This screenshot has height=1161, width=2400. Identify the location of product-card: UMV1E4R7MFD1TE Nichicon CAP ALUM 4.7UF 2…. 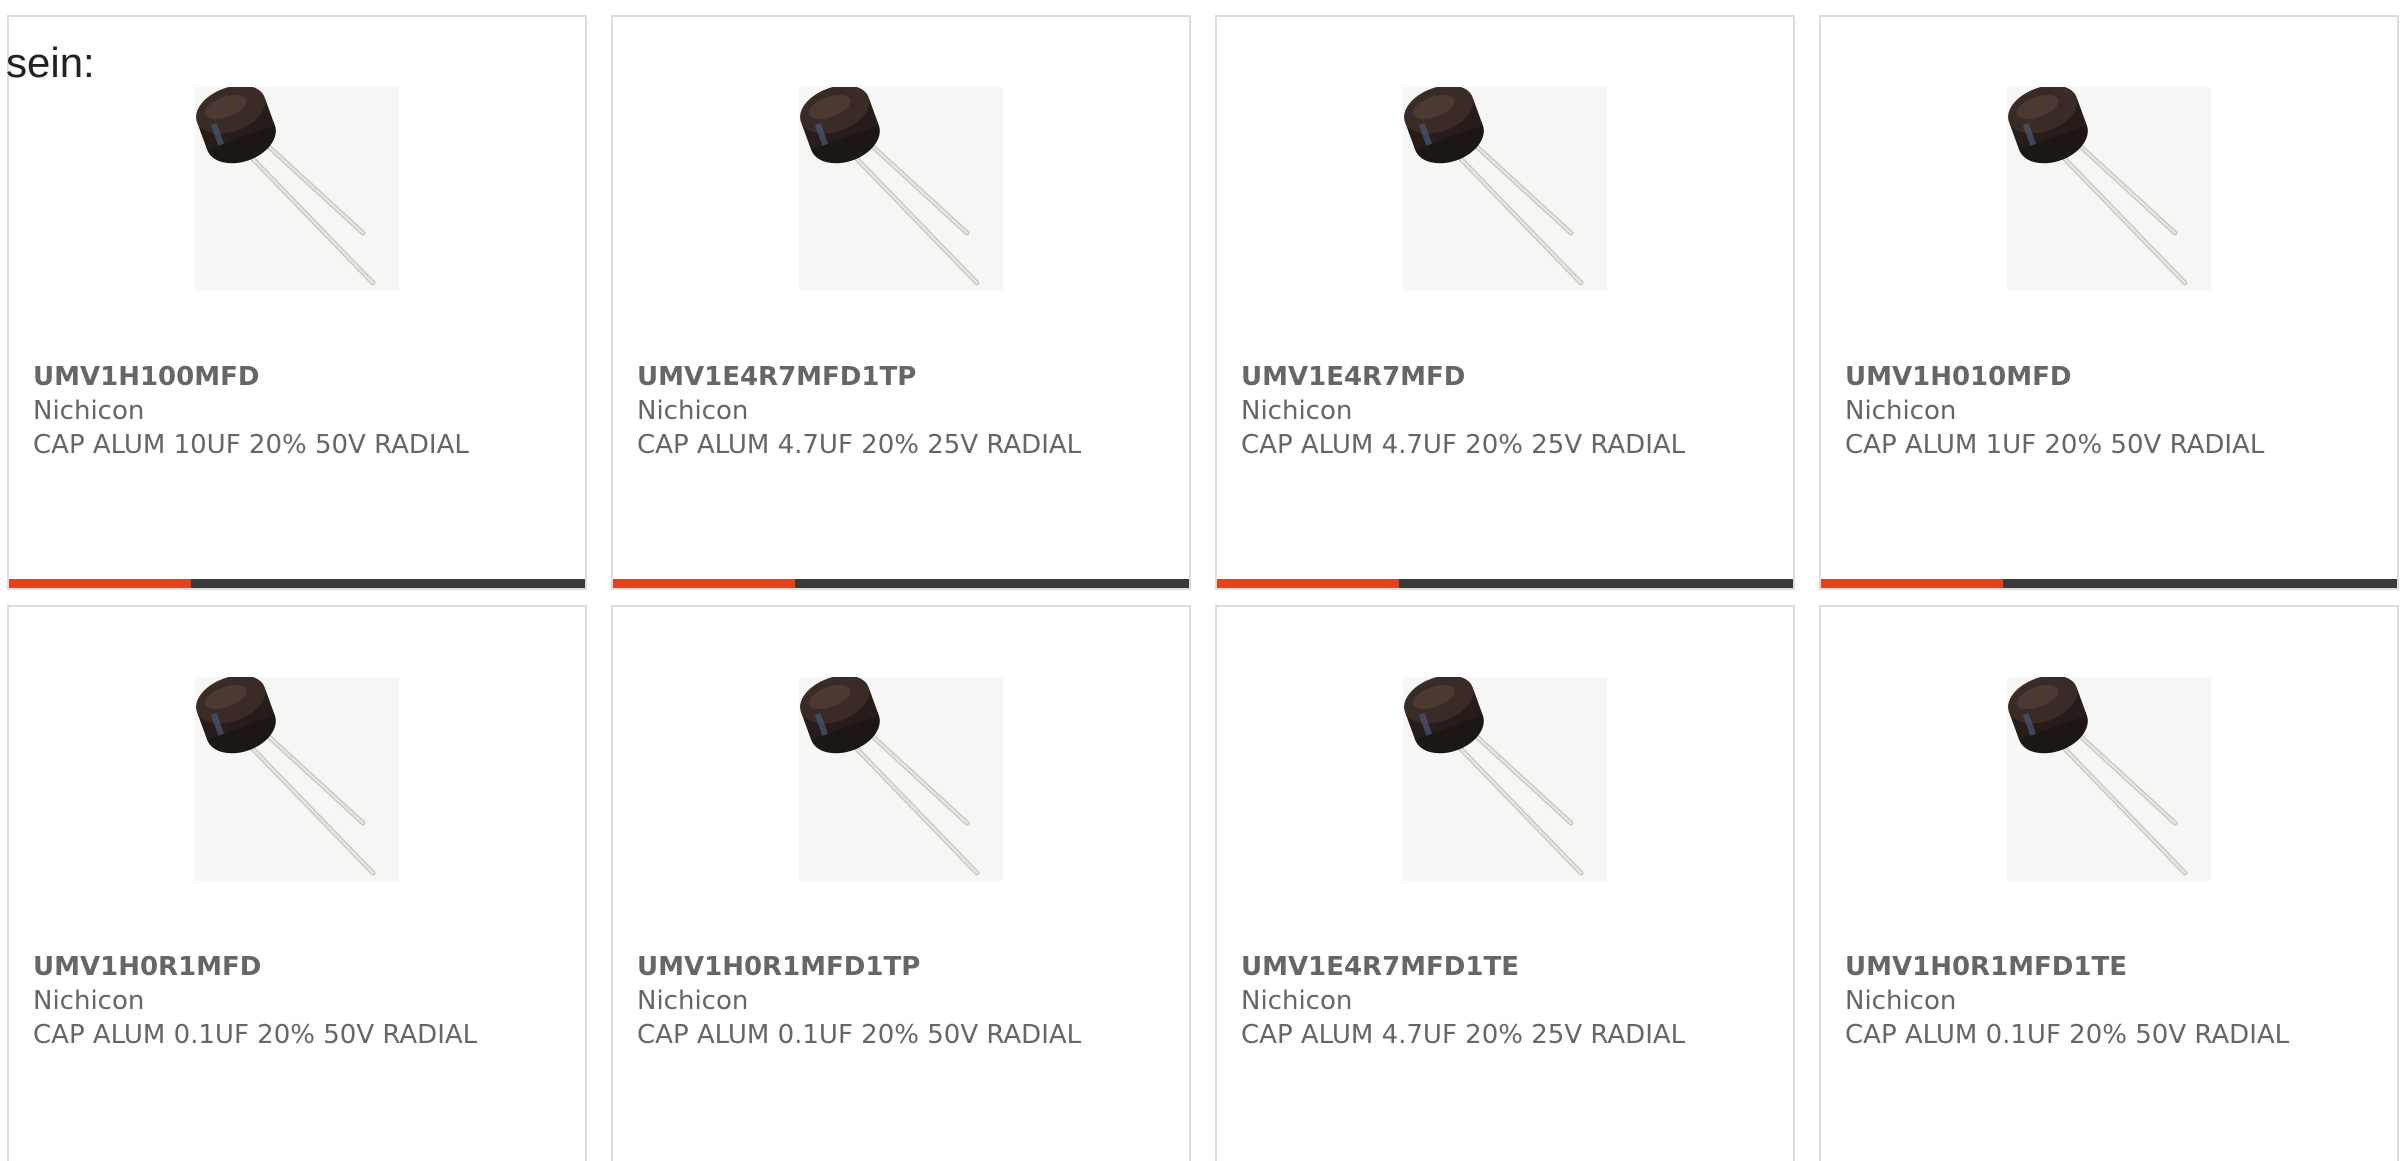
(1505, 883).